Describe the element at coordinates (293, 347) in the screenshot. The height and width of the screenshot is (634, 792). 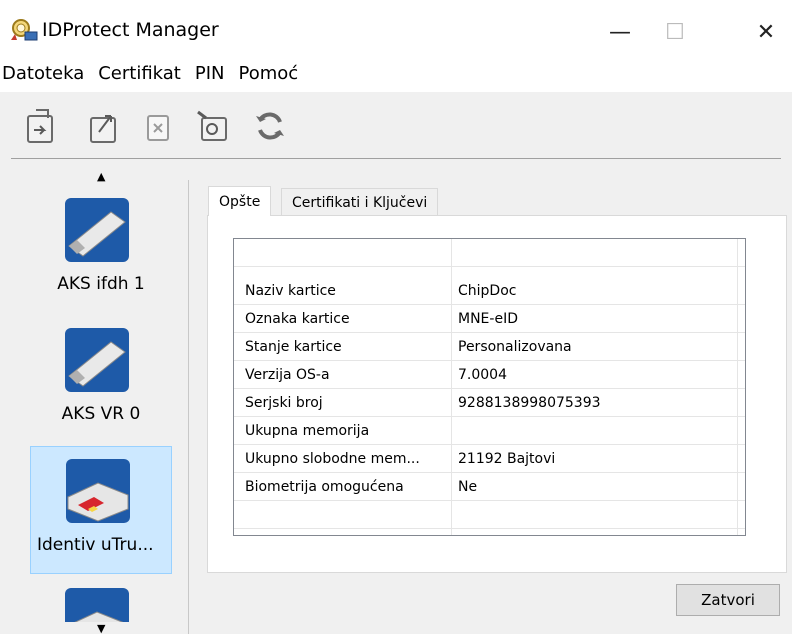
I see `property-name: Stanje kartice` at that location.